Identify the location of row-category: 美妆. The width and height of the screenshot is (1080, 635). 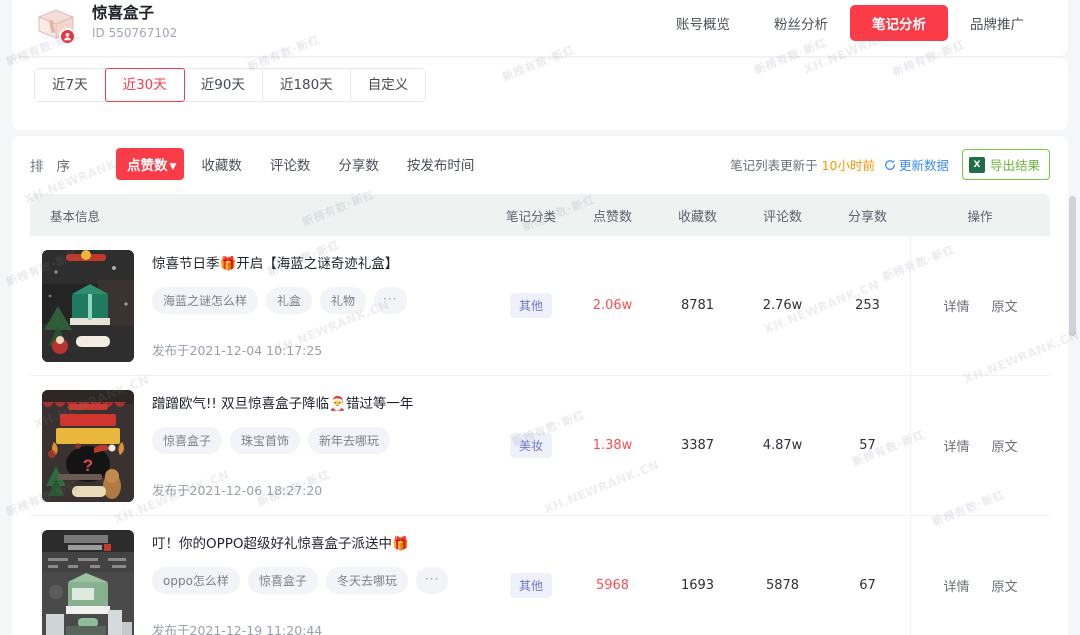
(531, 445).